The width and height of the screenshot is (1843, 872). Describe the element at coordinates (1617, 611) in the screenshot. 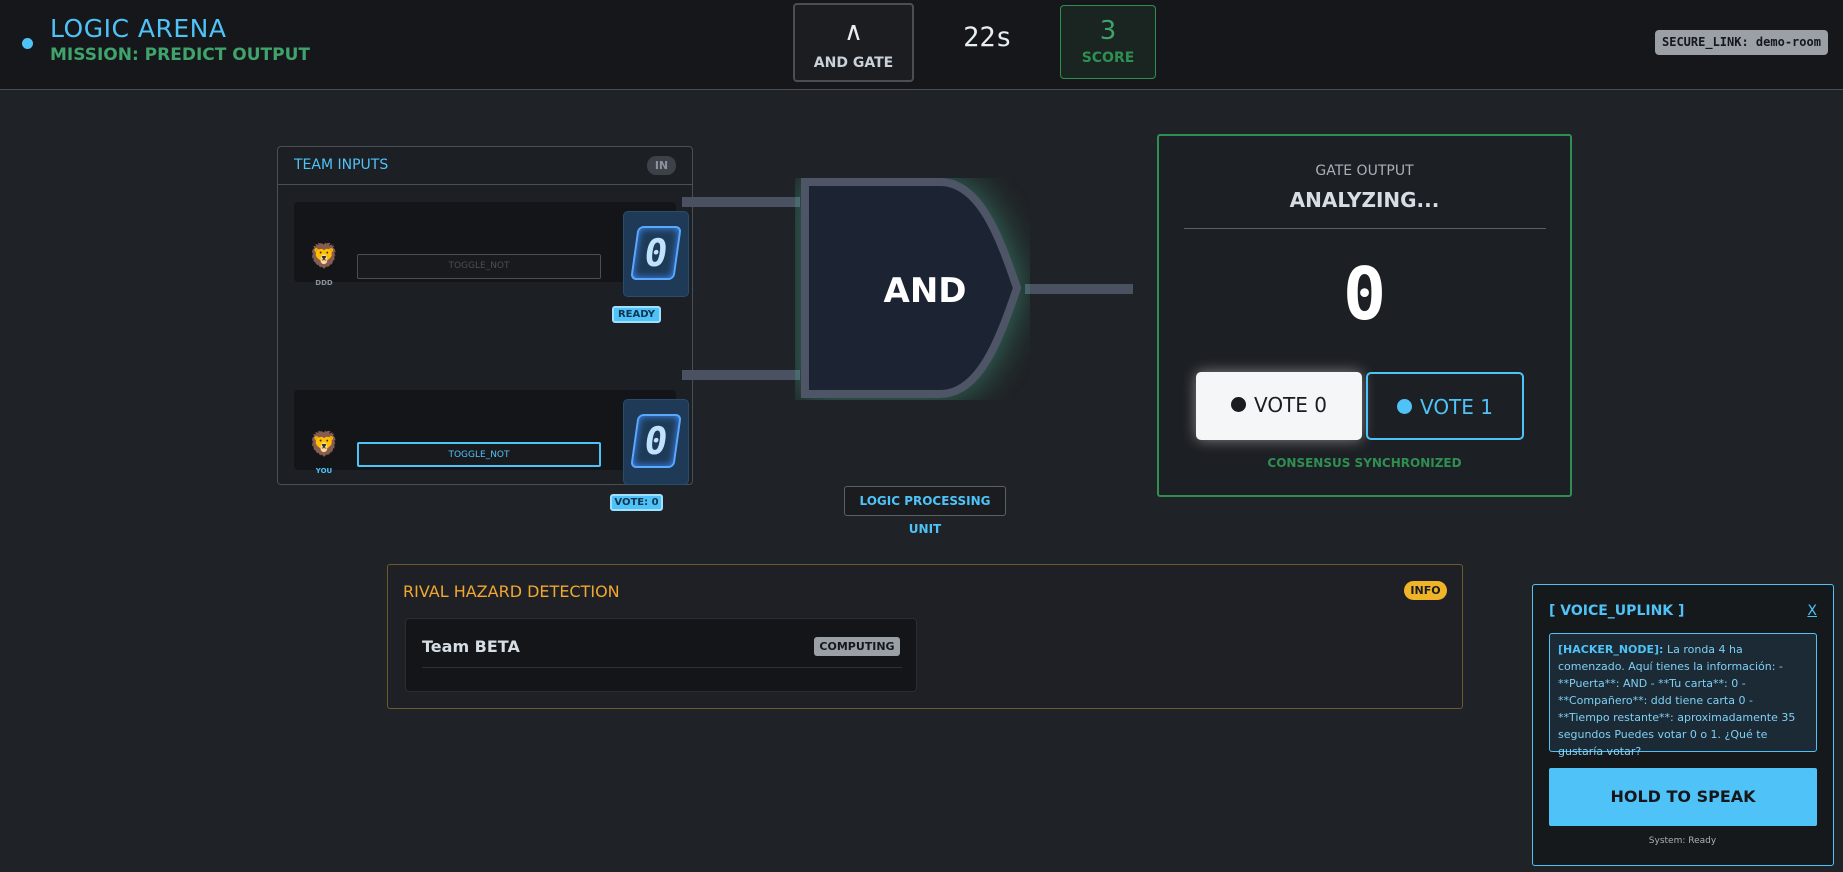

I see `voice-uplink-title: [ VOICE_UPLINK ]` at that location.